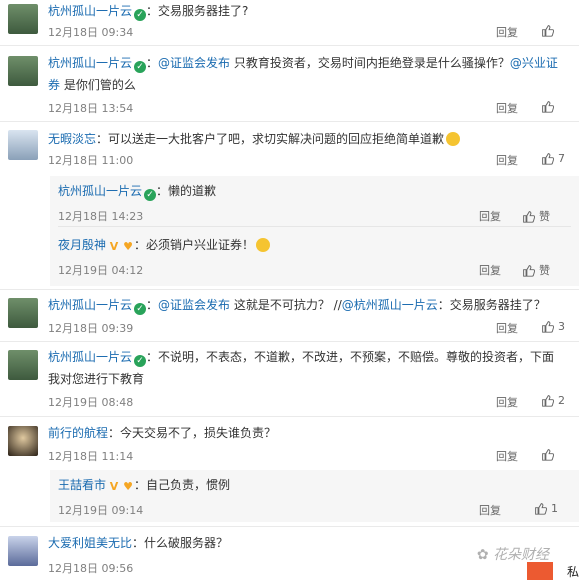 This screenshot has width=579, height=580. I want to click on like-count: 3, so click(561, 326).